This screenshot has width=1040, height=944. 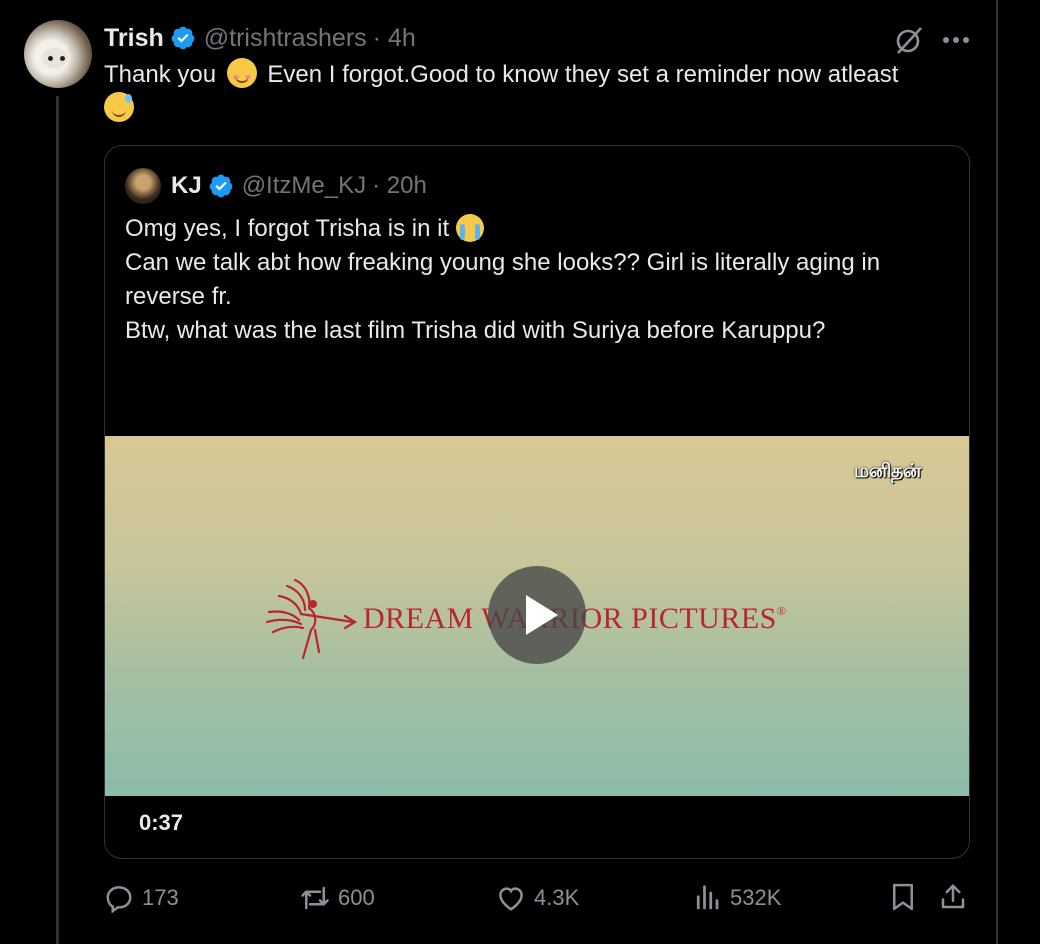 What do you see at coordinates (241, 73) in the screenshot?
I see `smiling-face-emoji-icon` at bounding box center [241, 73].